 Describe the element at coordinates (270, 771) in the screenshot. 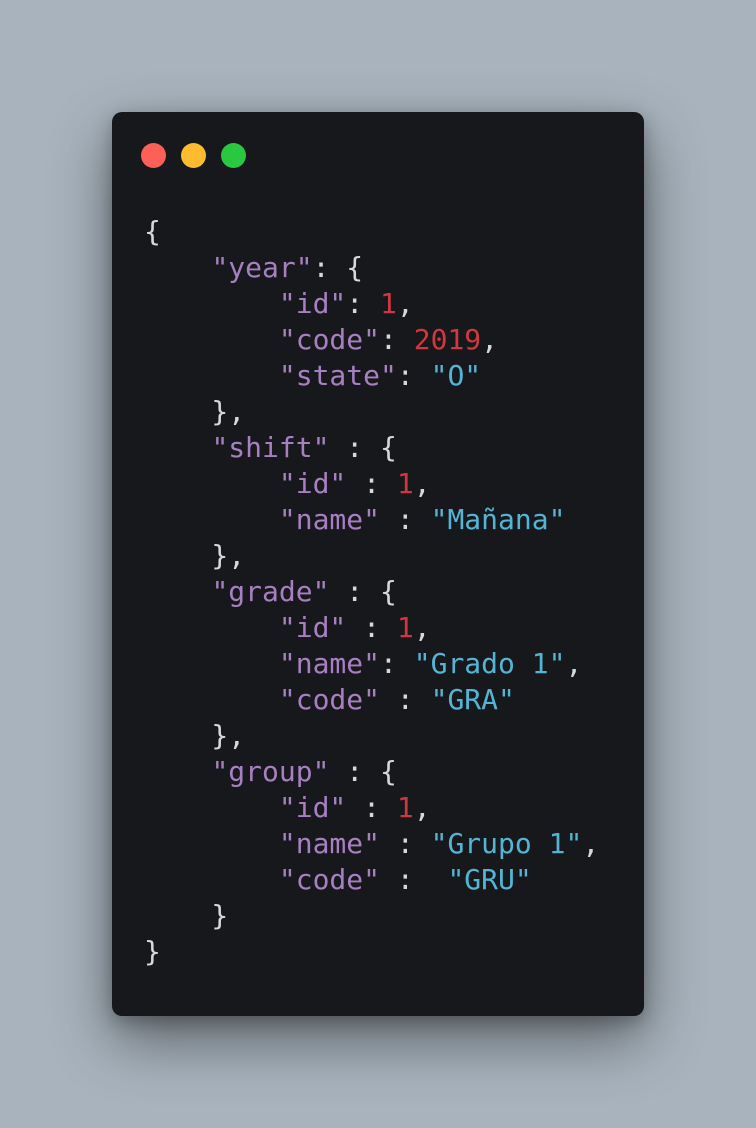

I see `token-key: "group"` at that location.